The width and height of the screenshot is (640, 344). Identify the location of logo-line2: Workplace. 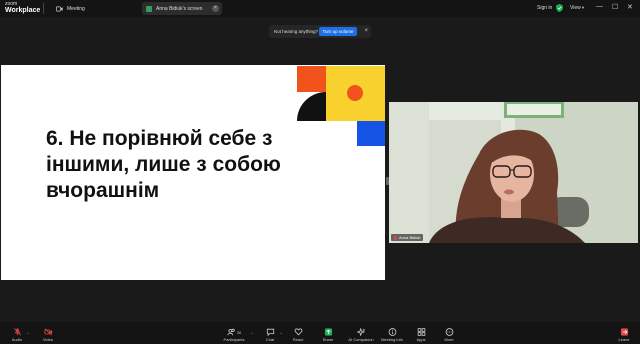
(23, 10).